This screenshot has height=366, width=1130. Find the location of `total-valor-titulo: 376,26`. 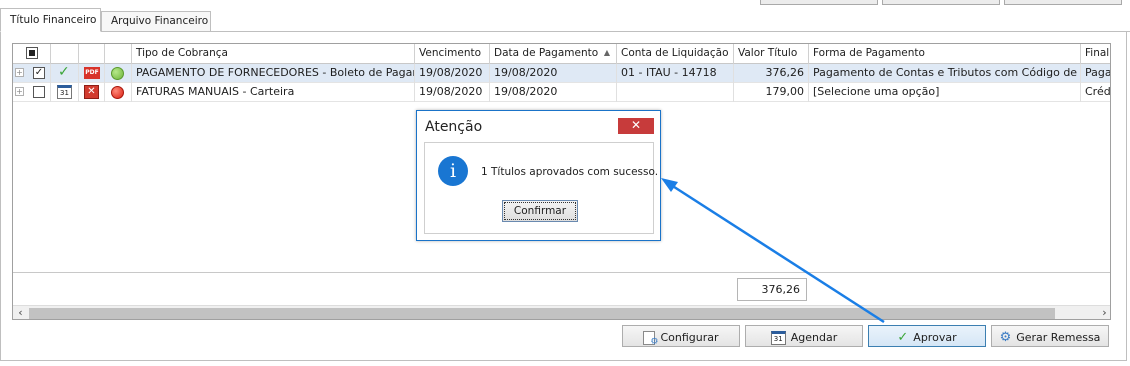

total-valor-titulo: 376,26 is located at coordinates (772, 289).